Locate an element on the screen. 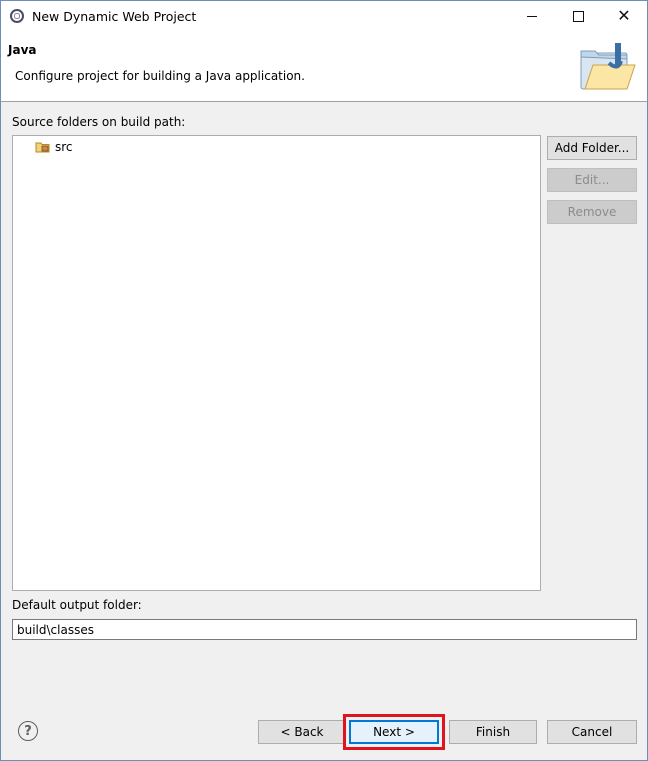  maximize-icon is located at coordinates (578, 16).